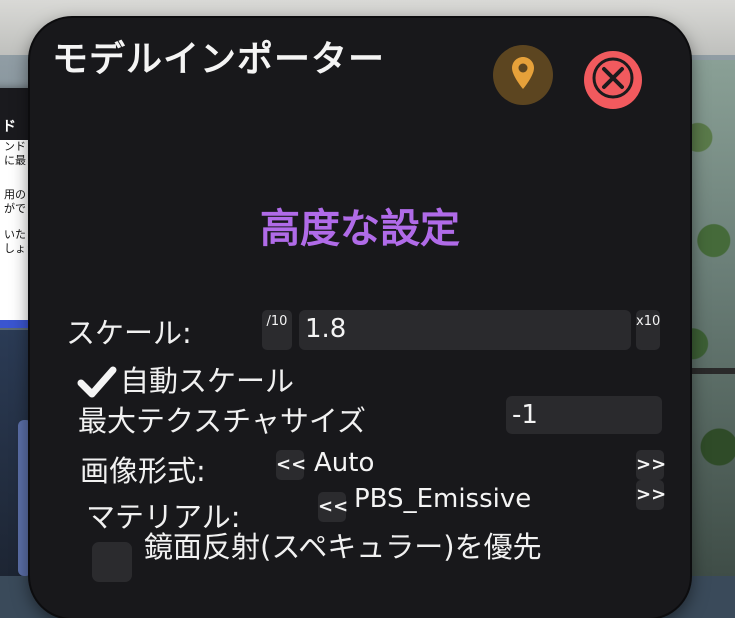 Image resolution: width=735 pixels, height=618 pixels. Describe the element at coordinates (344, 463) in the screenshot. I see `image-format-value: Auto` at that location.